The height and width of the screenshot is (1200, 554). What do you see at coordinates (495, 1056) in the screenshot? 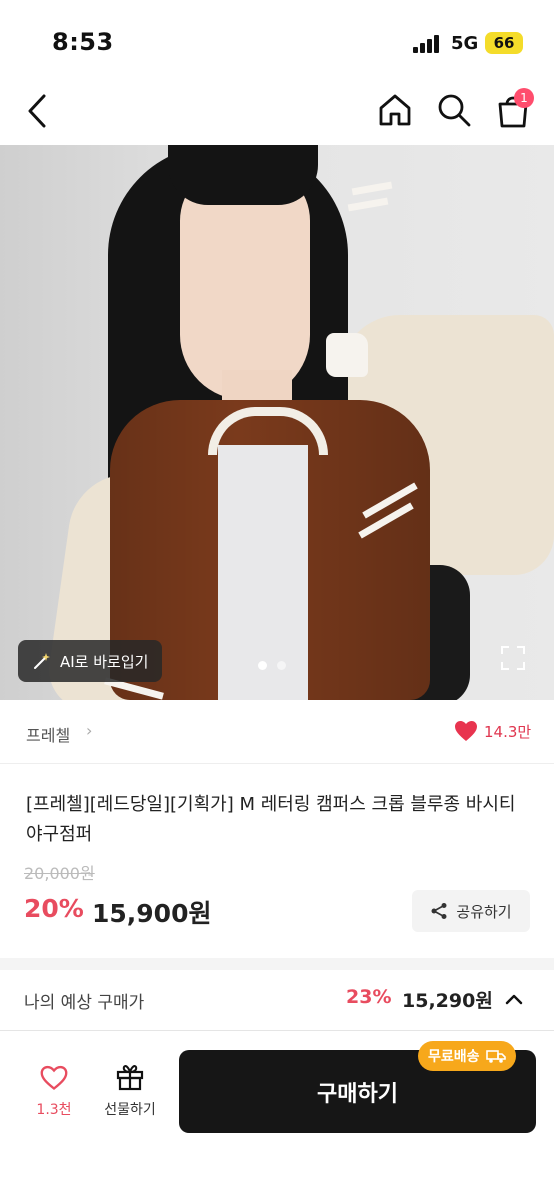
I see `truck-icon` at bounding box center [495, 1056].